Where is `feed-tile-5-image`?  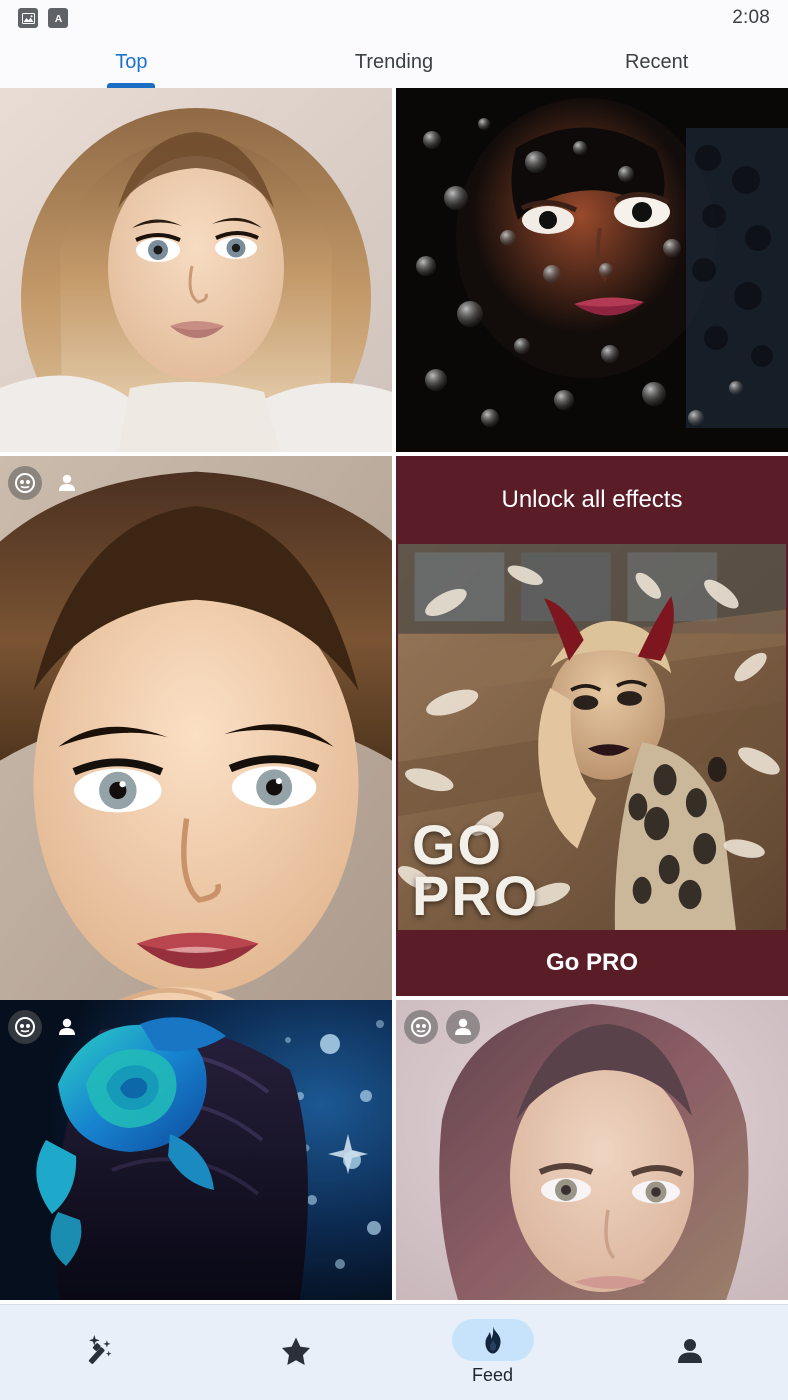 feed-tile-5-image is located at coordinates (196, 1150).